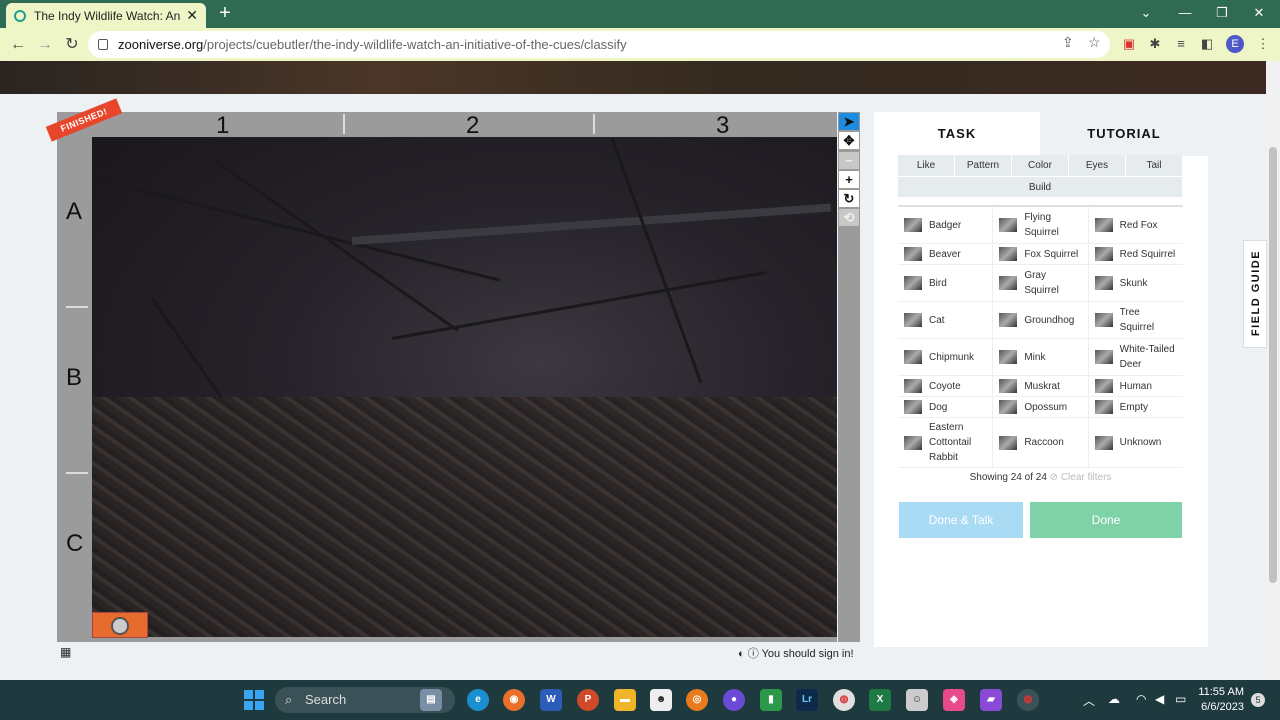 The width and height of the screenshot is (1280, 720). I want to click on chrome-icon: ◍, so click(844, 700).